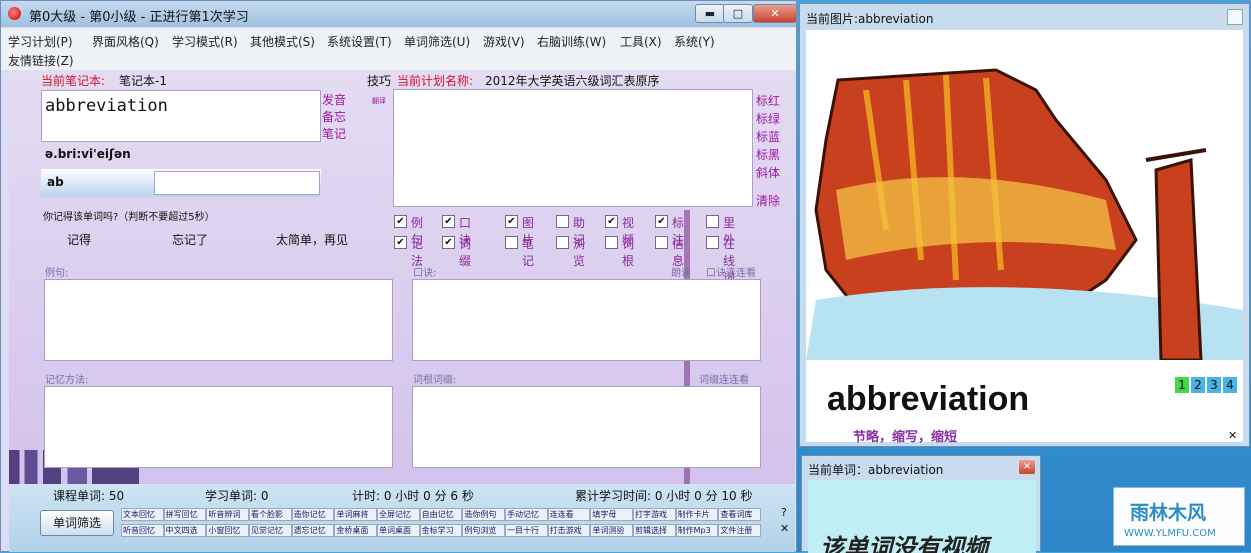 Image resolution: width=1251 pixels, height=553 pixels. I want to click on page-2-button: 2, so click(1198, 385).